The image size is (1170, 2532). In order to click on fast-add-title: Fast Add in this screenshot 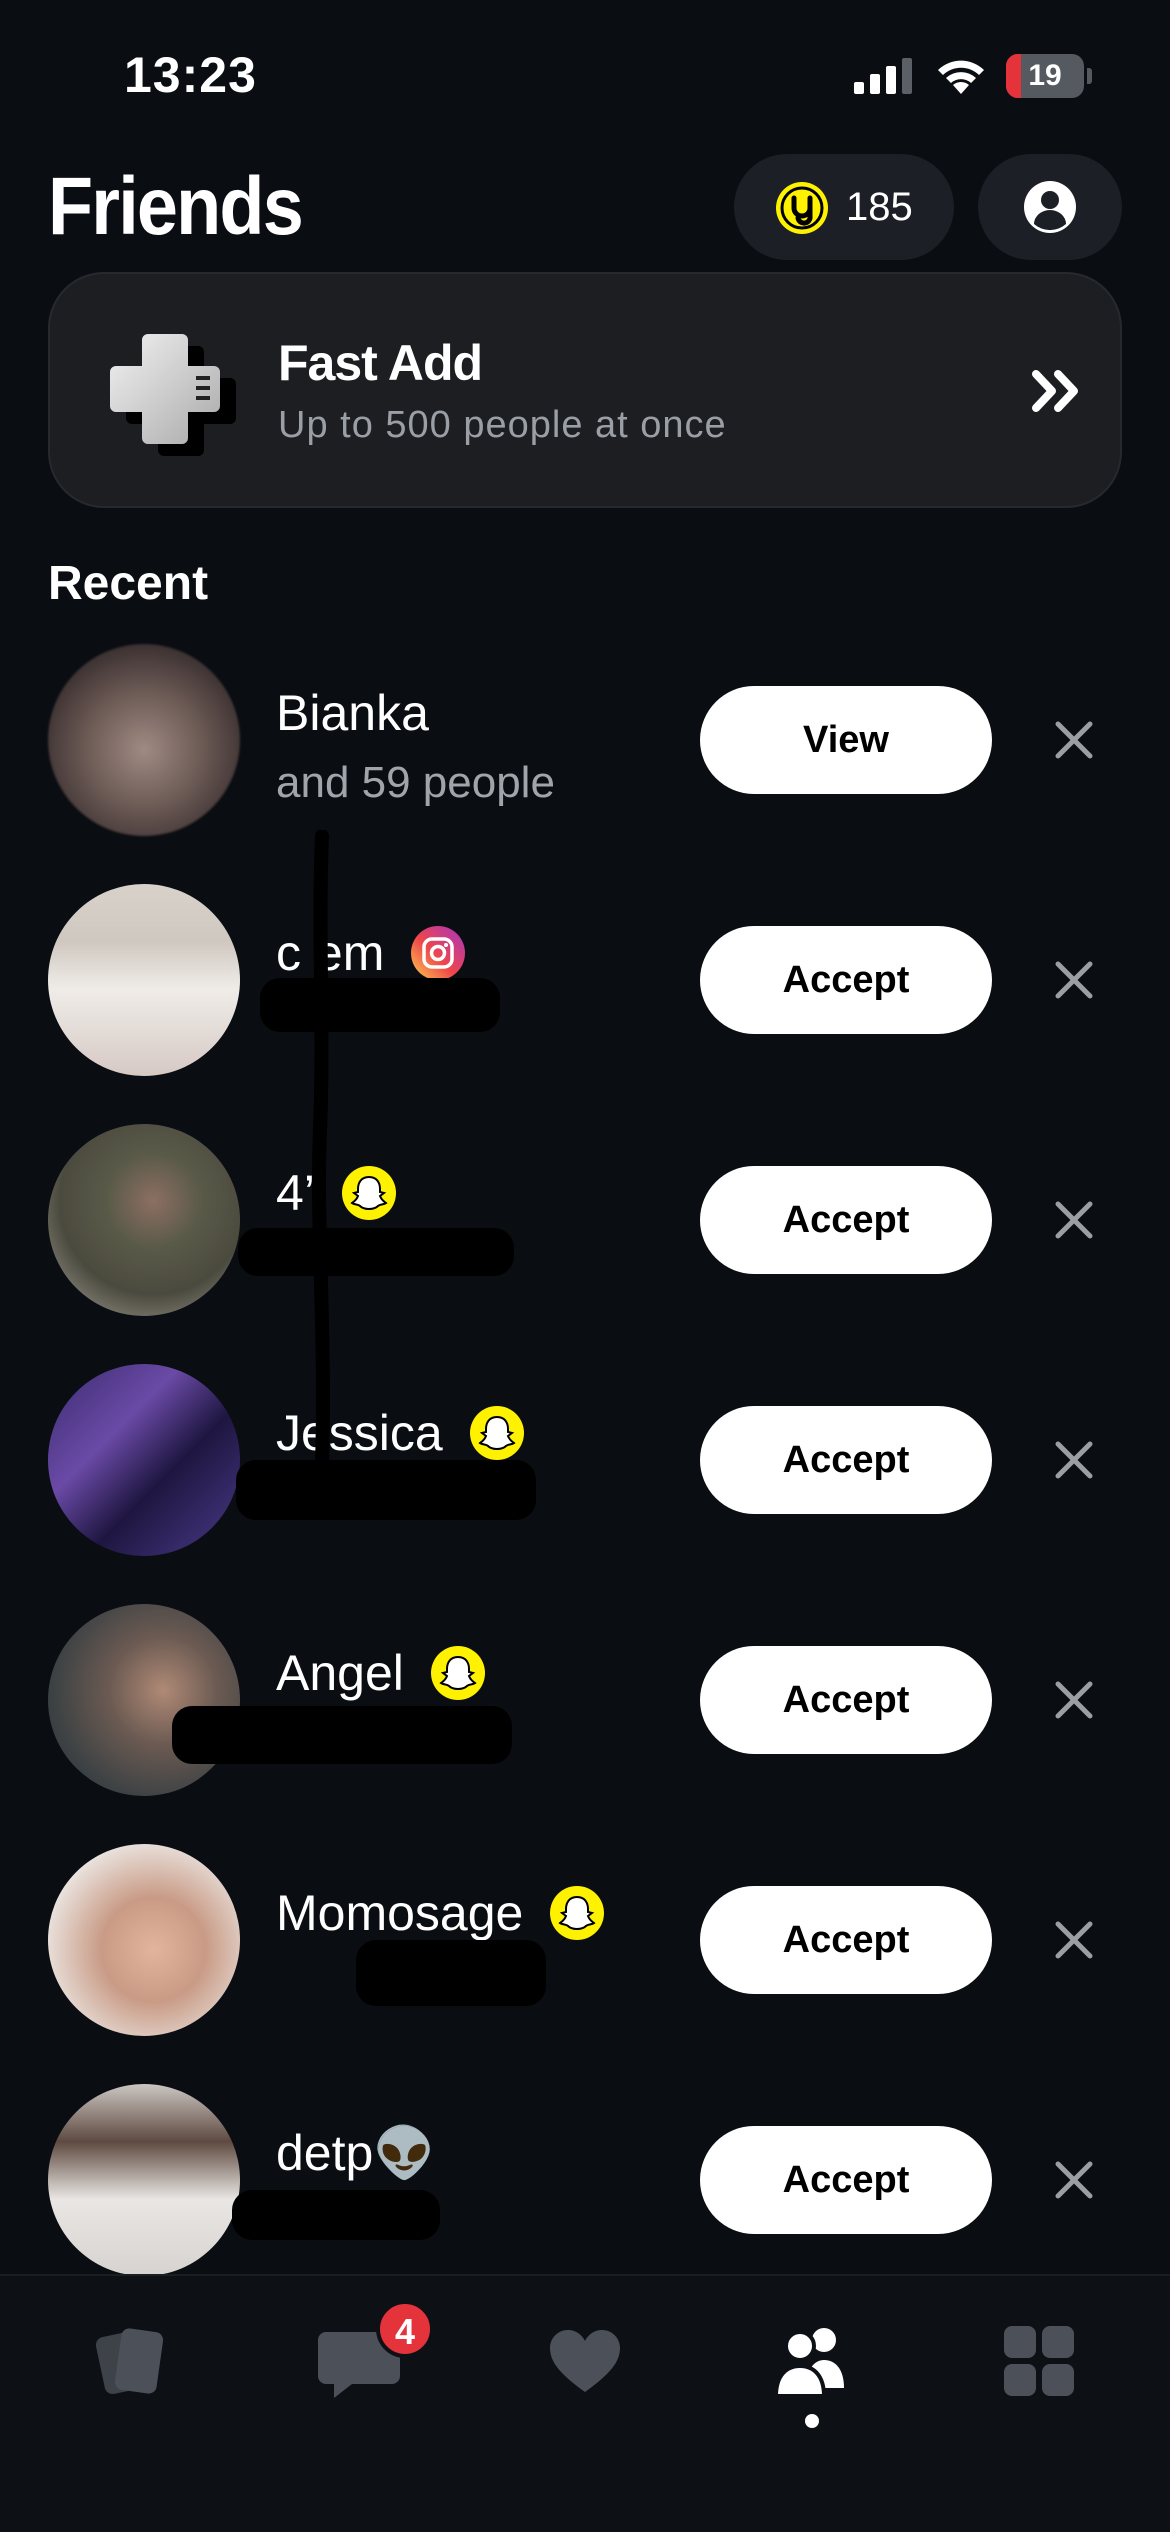, I will do `click(380, 363)`.